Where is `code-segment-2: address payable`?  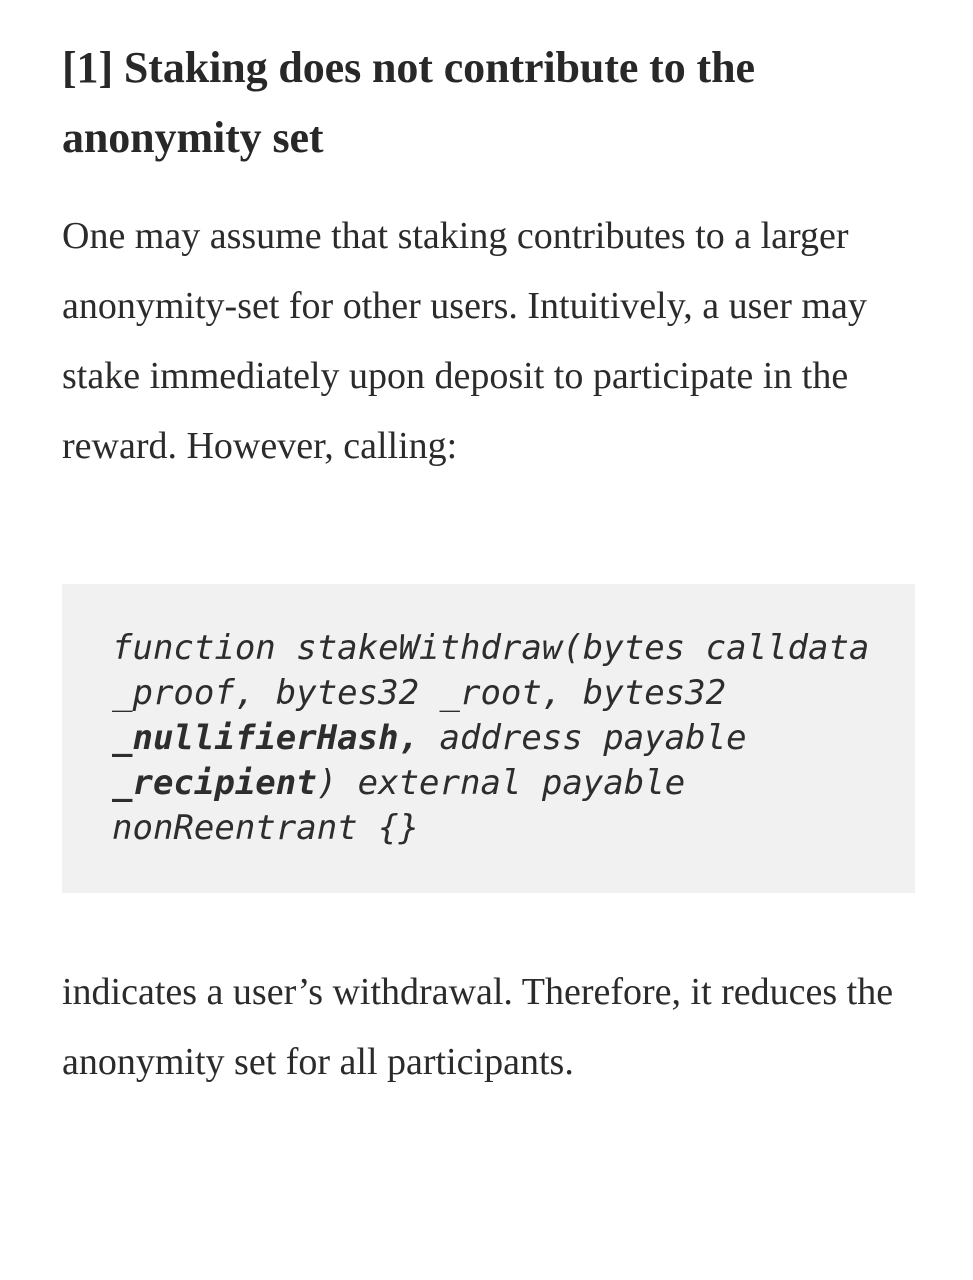
code-segment-2: address payable is located at coordinates (593, 738).